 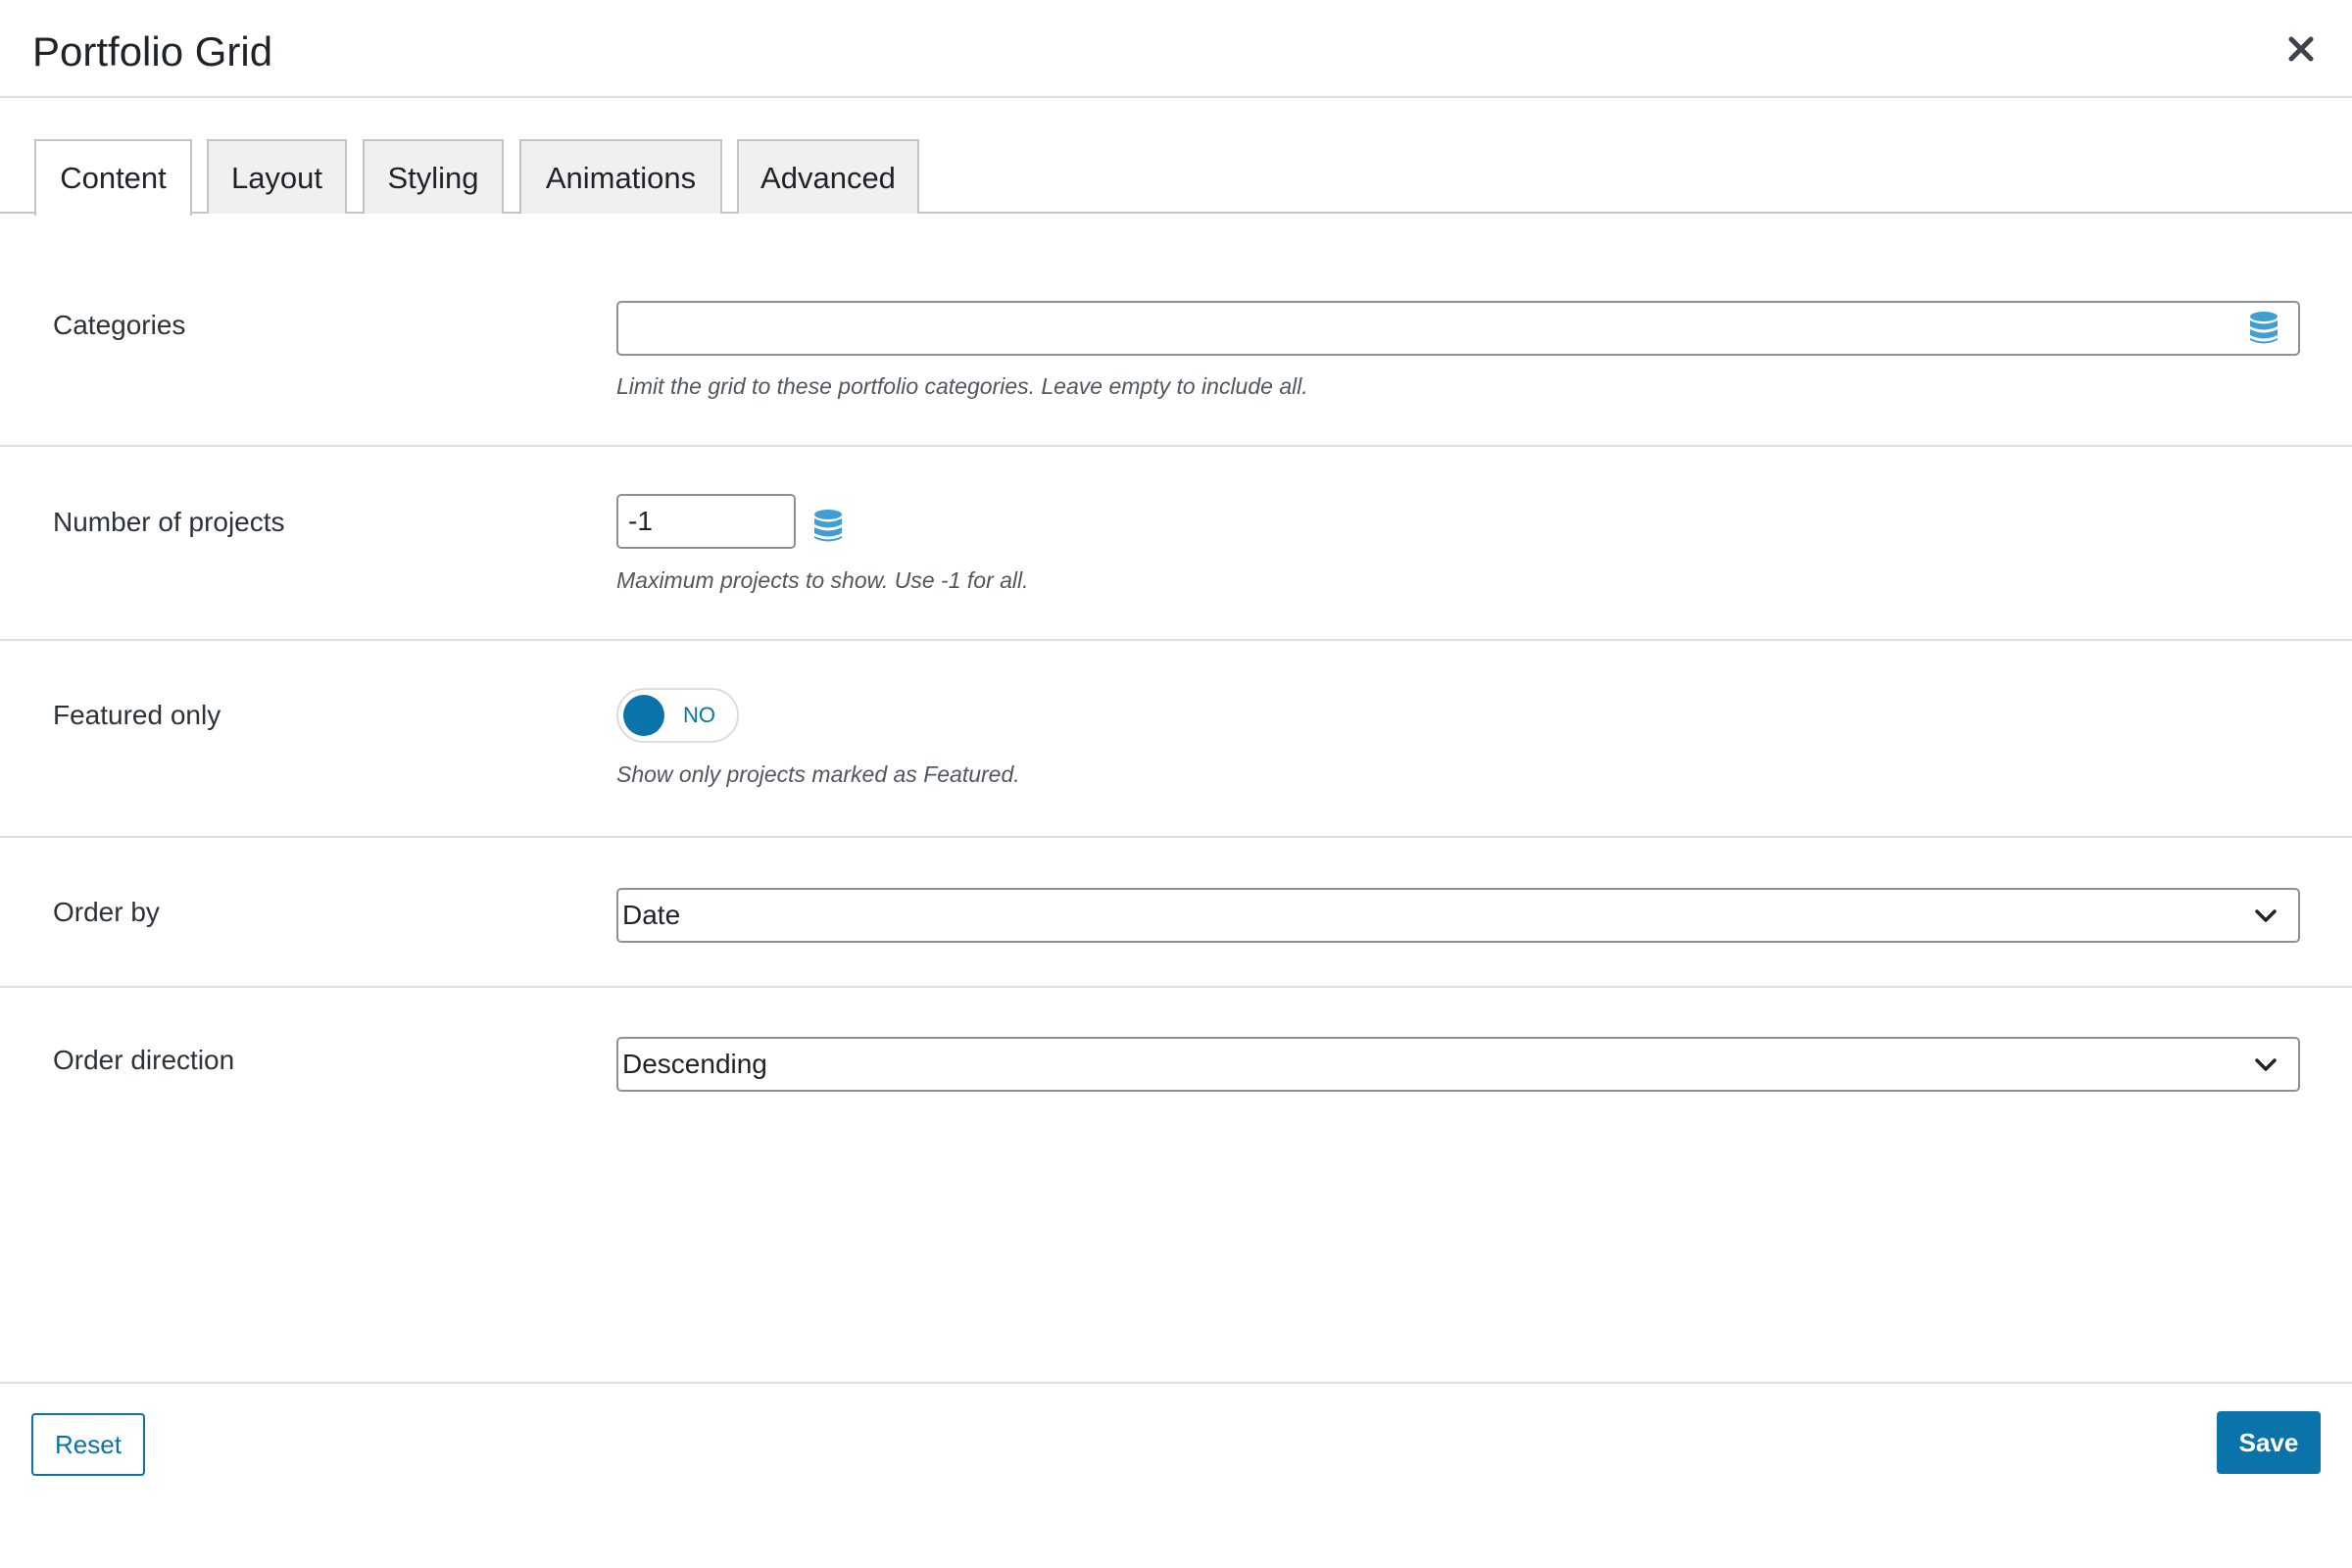 What do you see at coordinates (818, 774) in the screenshot?
I see `featured-only-description: Show only projects marked as Featured.` at bounding box center [818, 774].